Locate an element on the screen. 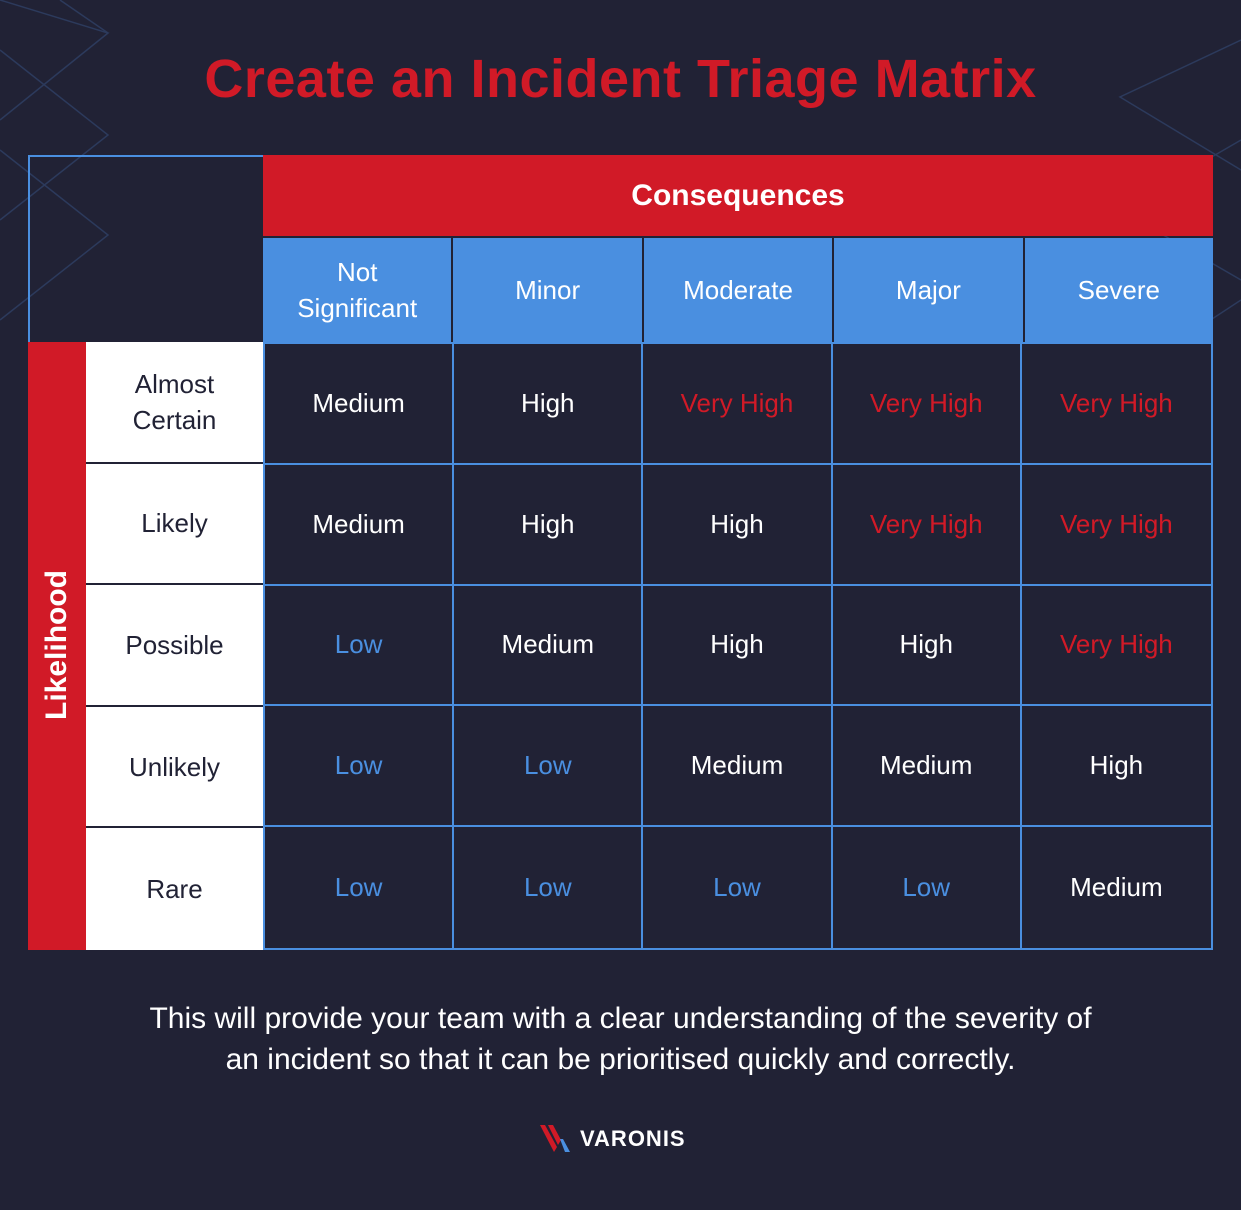  column-header: Moderate is located at coordinates (739, 290).